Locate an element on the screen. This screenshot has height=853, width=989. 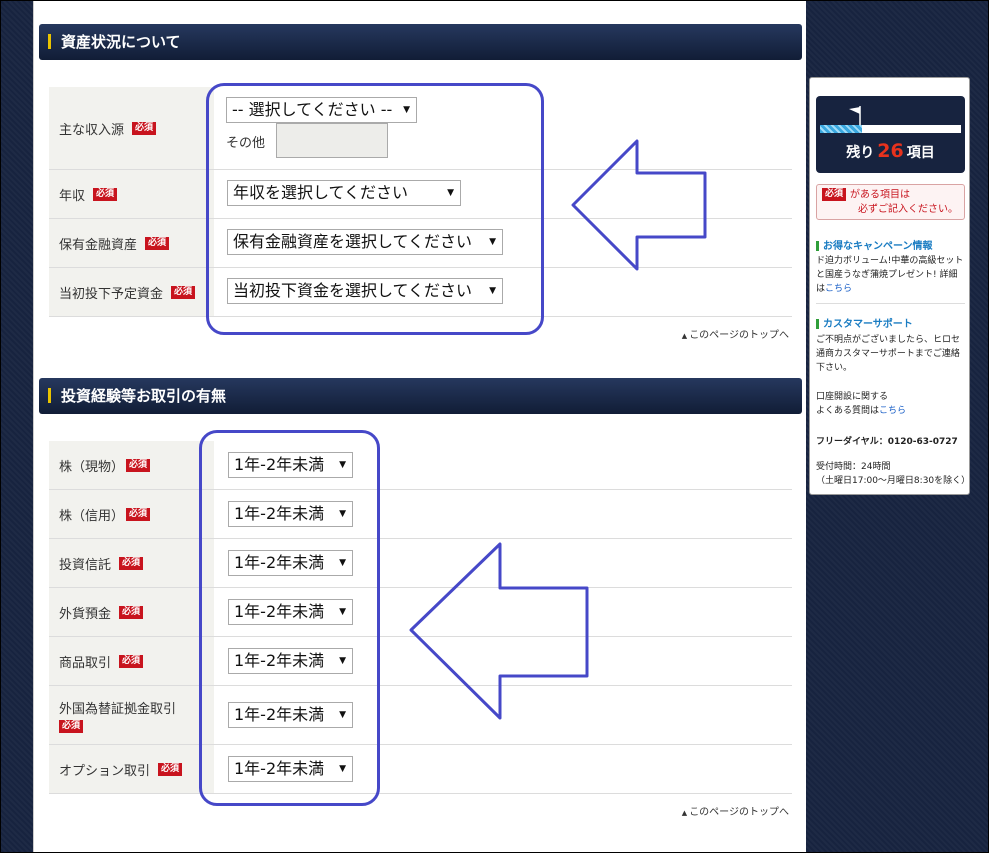
field-label: 当初投下予定資金 必須 is located at coordinates (131, 292).